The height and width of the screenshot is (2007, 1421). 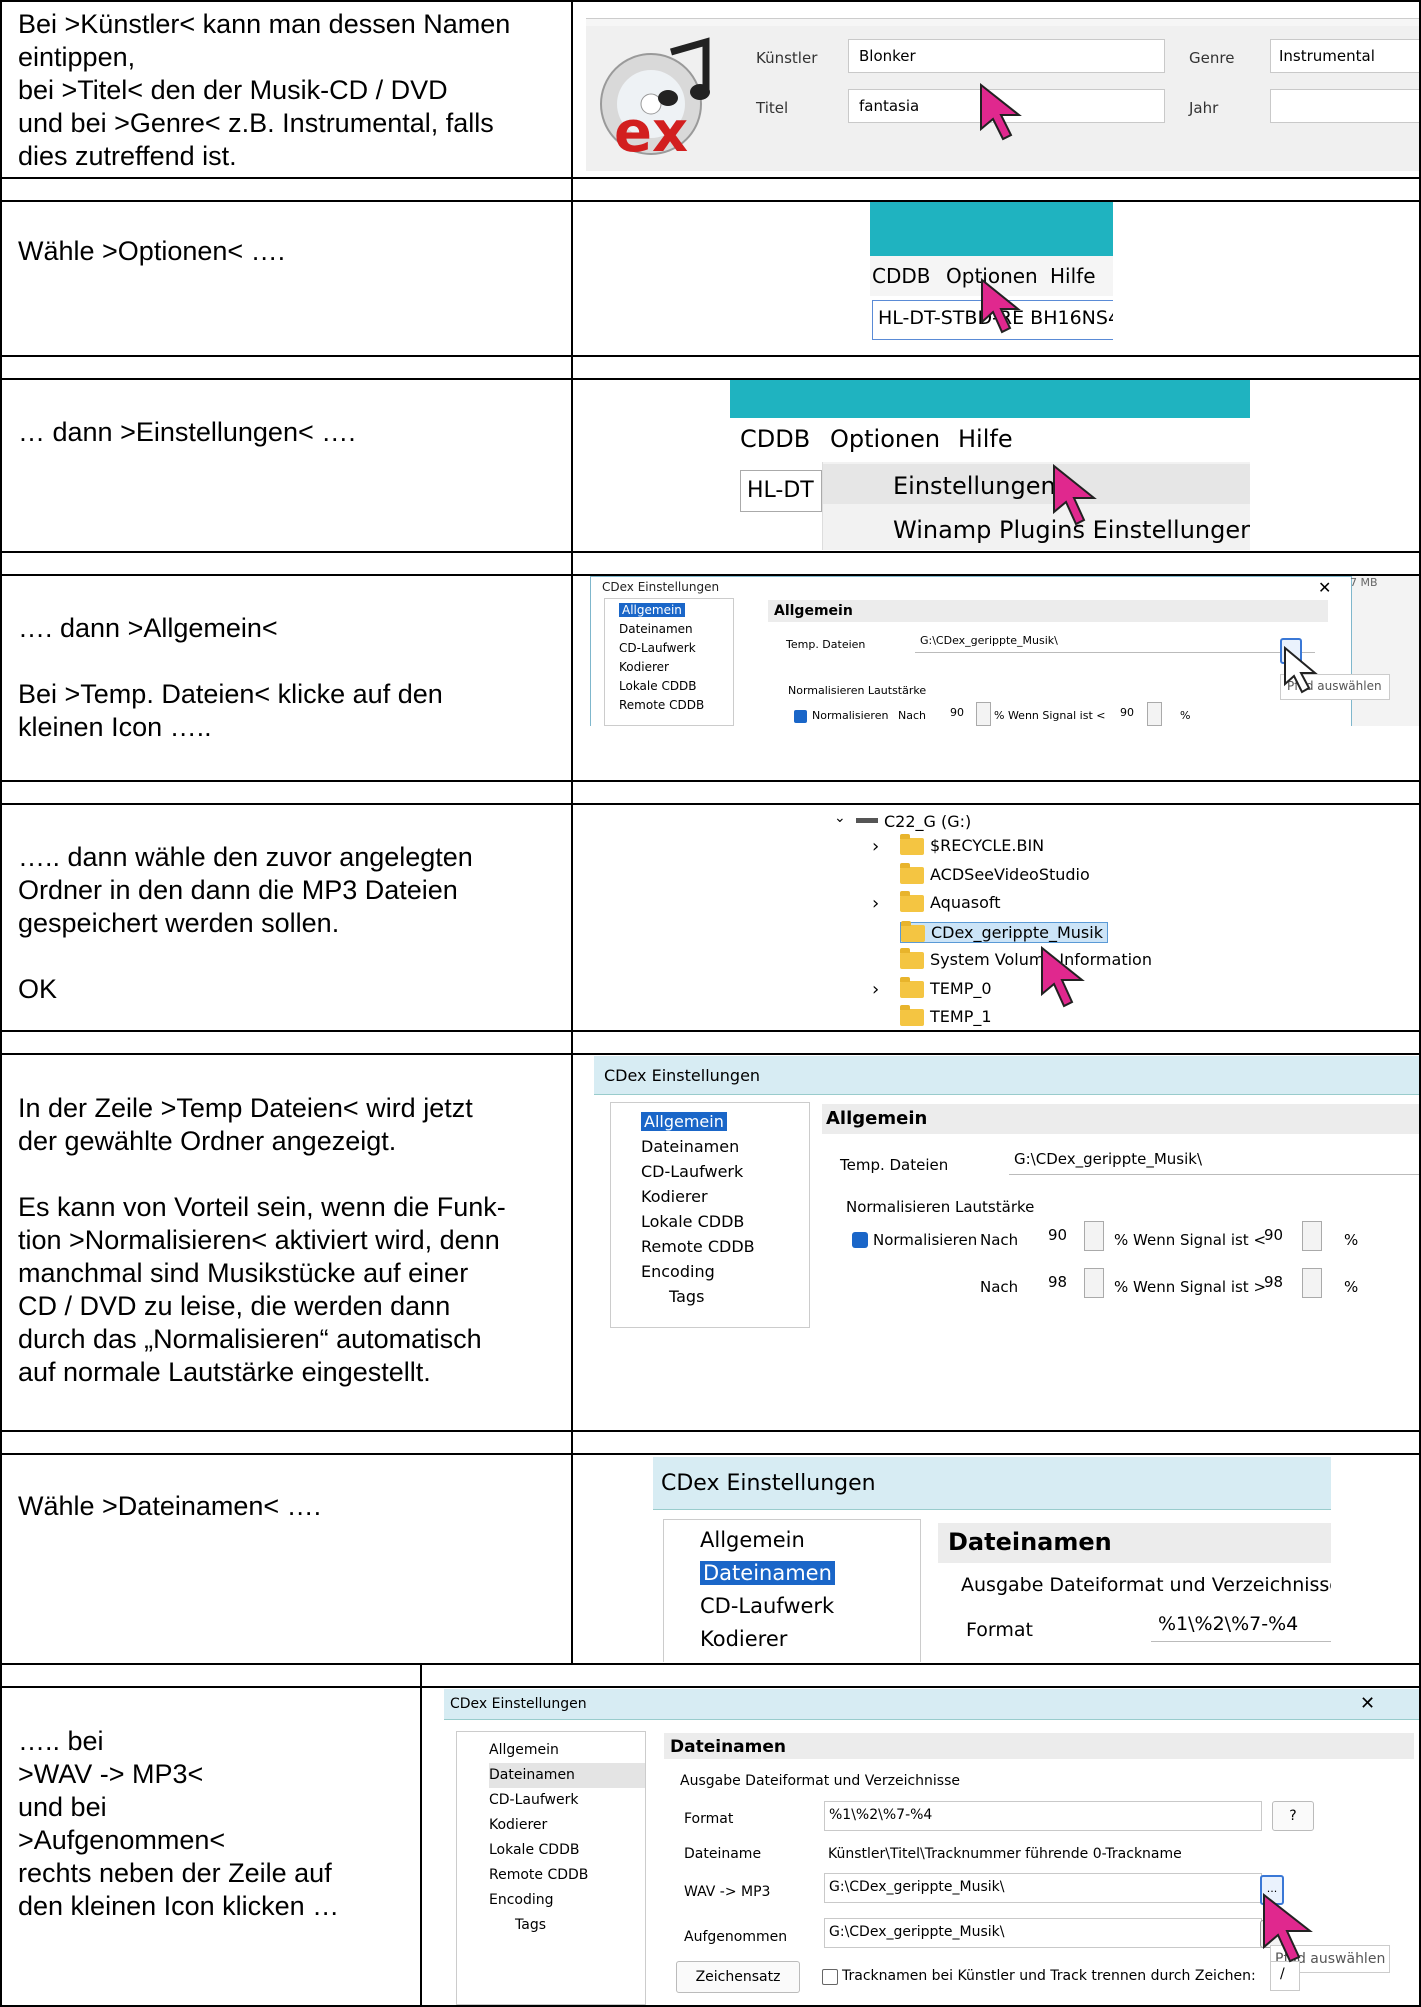 What do you see at coordinates (946, 1015) in the screenshot?
I see `folder-item: TEMP_1` at bounding box center [946, 1015].